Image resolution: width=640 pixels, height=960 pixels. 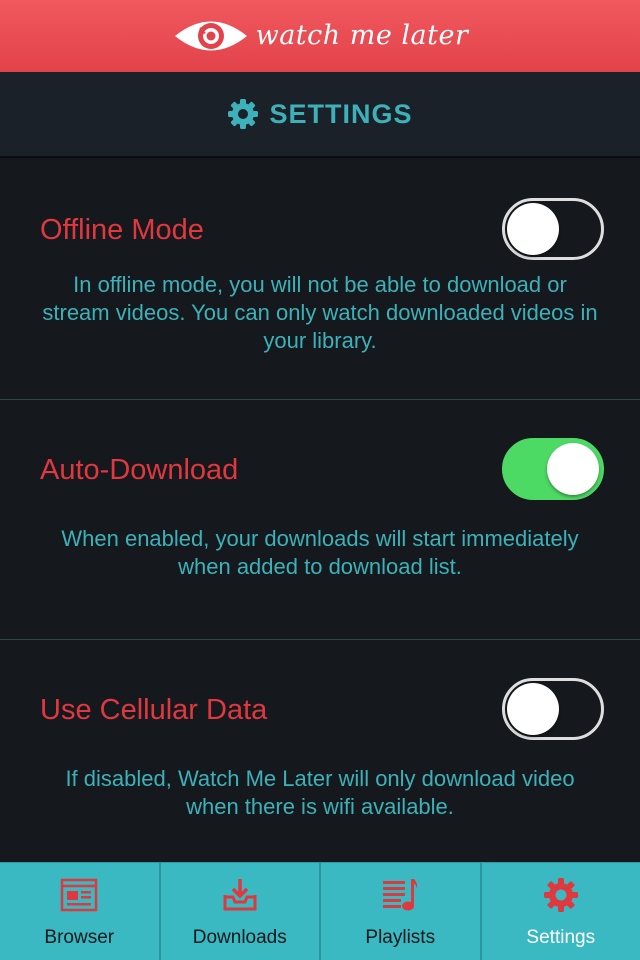 What do you see at coordinates (560, 895) in the screenshot?
I see `settings-gear-icon` at bounding box center [560, 895].